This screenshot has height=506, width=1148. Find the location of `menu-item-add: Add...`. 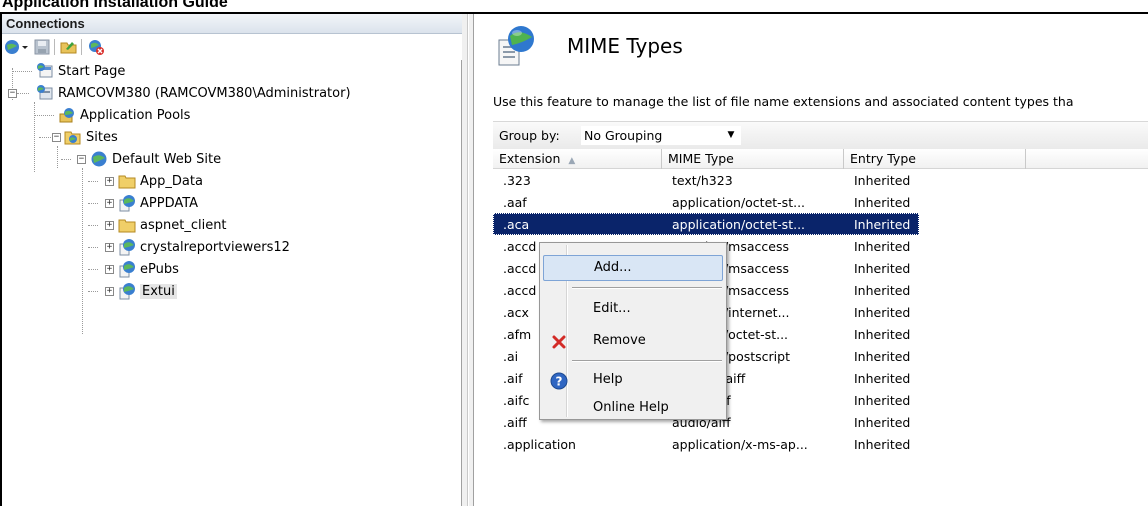

menu-item-add: Add... is located at coordinates (633, 268).